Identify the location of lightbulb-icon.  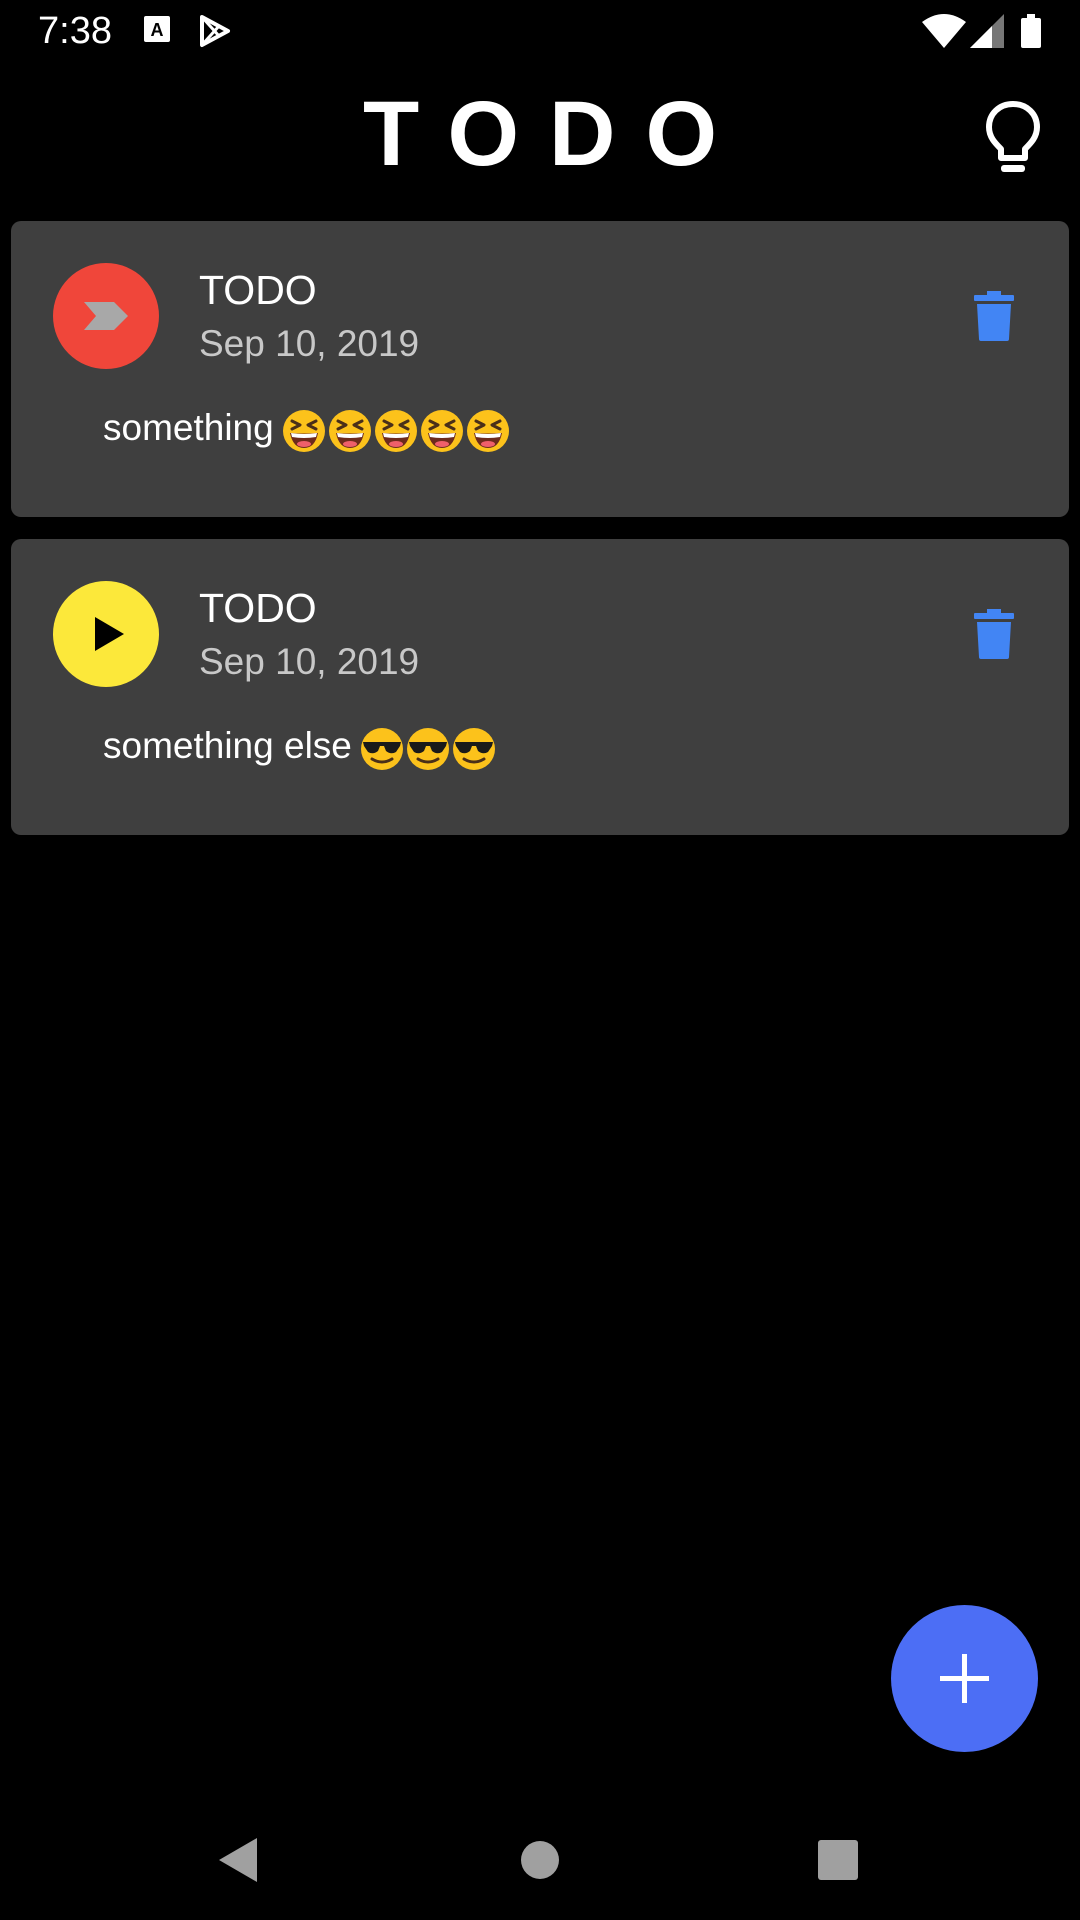
(1013, 138).